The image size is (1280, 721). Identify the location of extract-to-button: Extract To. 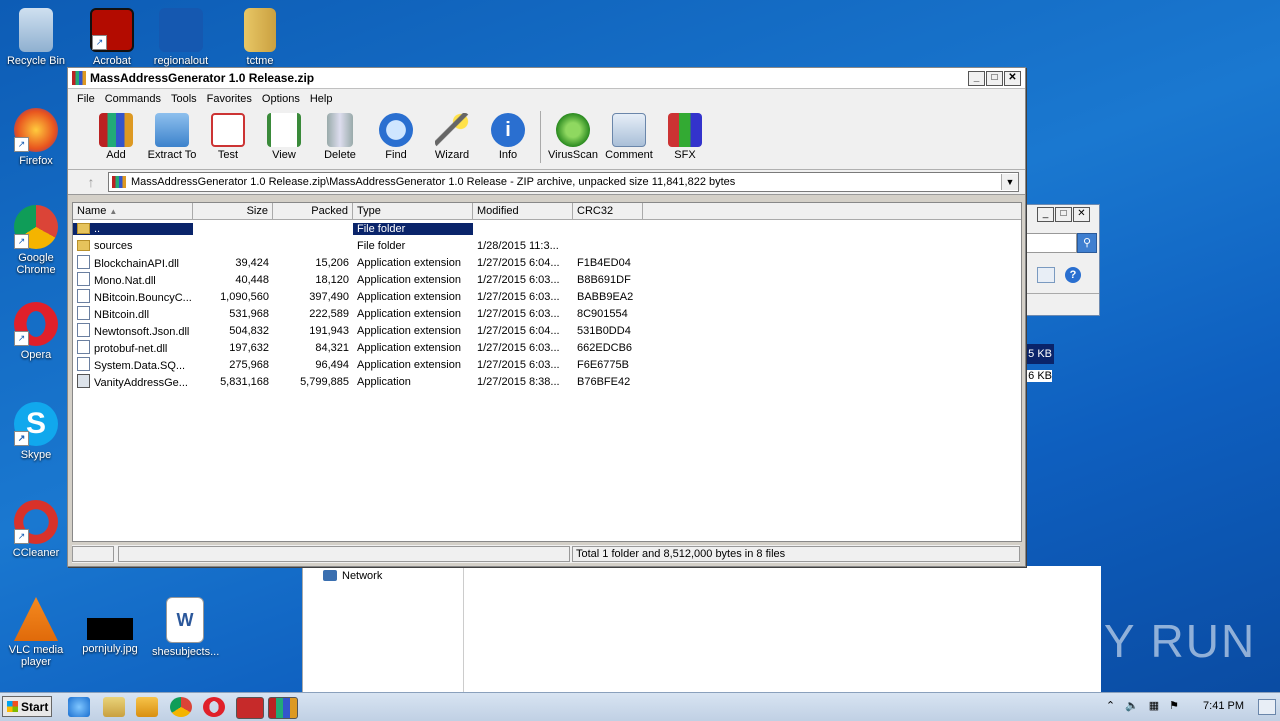
(172, 136).